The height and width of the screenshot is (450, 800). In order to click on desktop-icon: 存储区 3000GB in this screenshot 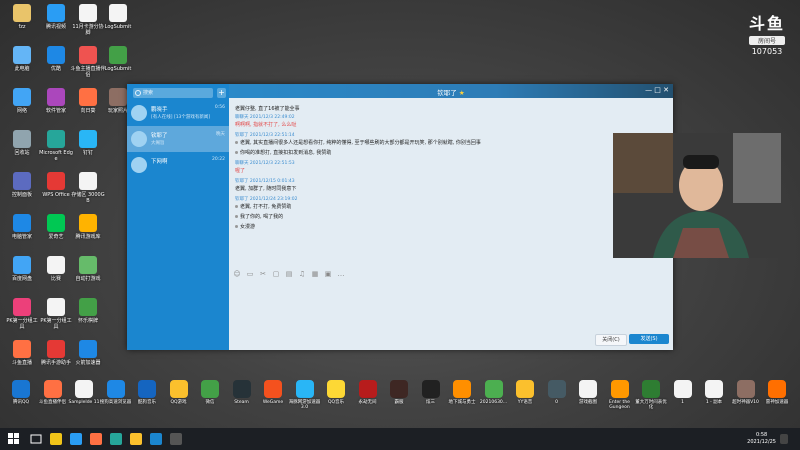, I will do `click(88, 188)`.